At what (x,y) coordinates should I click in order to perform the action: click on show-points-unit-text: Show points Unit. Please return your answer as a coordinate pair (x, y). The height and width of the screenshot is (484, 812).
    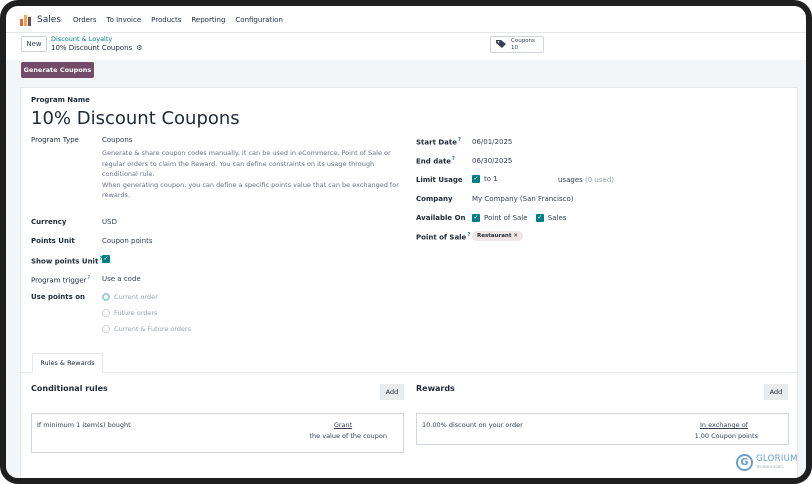
    Looking at the image, I should click on (65, 261).